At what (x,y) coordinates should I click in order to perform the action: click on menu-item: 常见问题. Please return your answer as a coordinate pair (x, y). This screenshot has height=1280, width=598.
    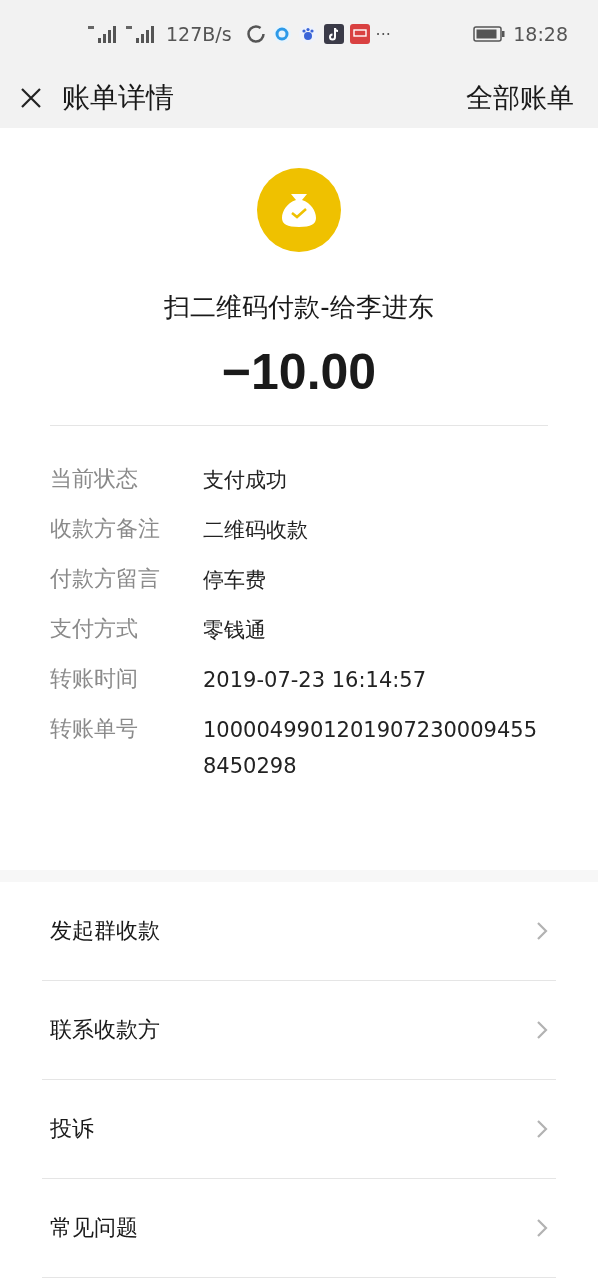
    Looking at the image, I should click on (299, 1228).